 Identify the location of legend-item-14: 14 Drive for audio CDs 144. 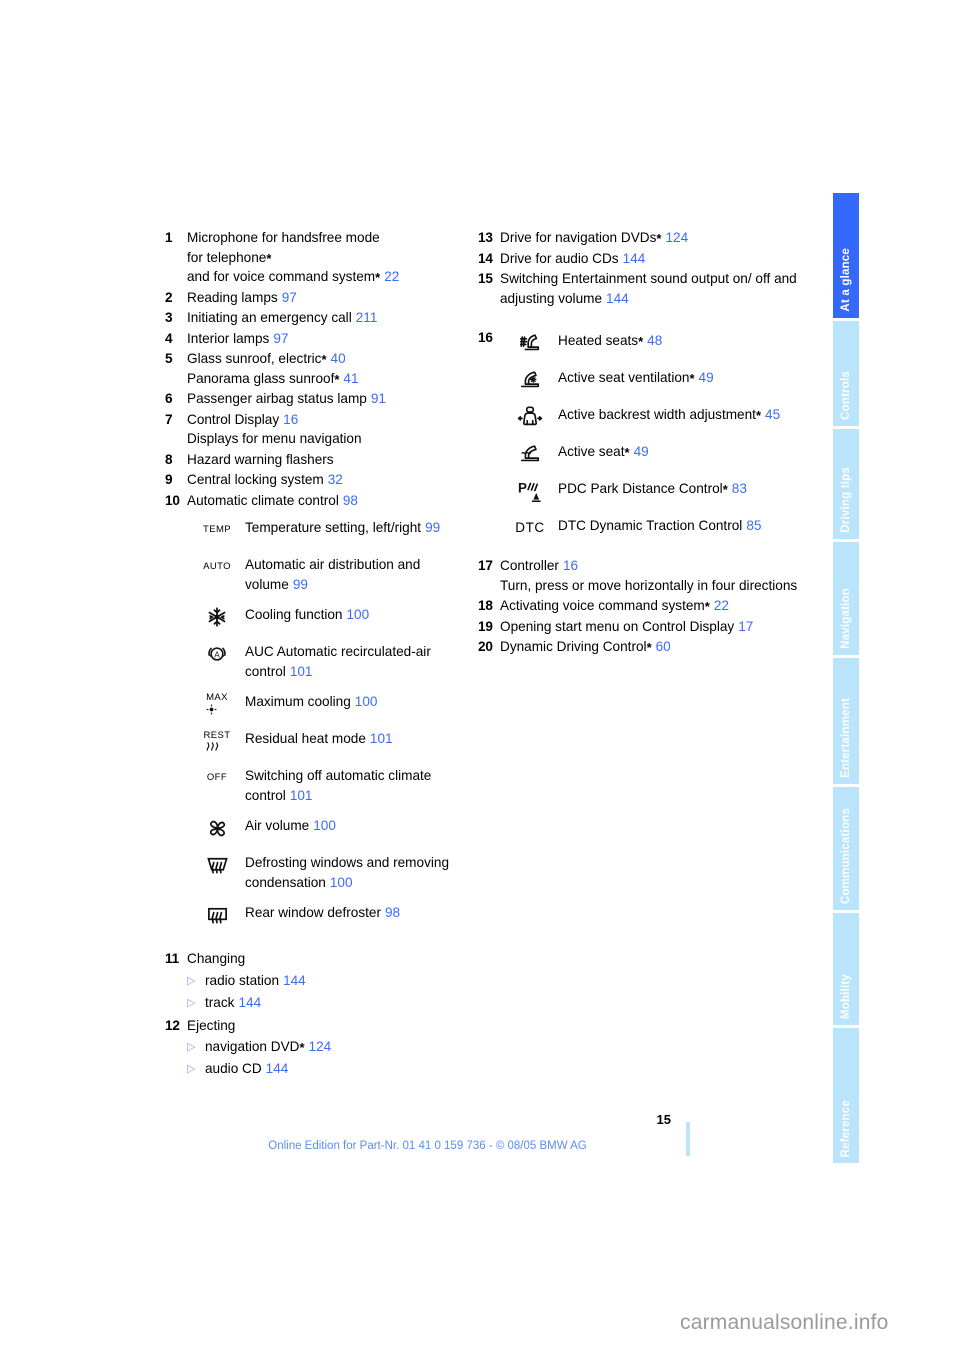
(638, 259).